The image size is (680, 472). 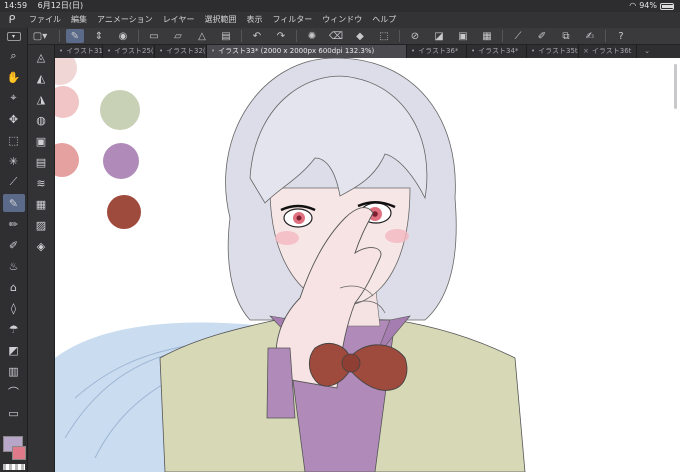 I want to click on palette-toggle-icon: ▾, so click(x=13, y=36).